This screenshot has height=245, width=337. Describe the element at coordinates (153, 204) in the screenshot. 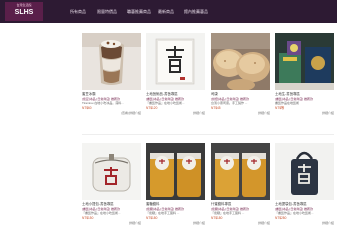

I see `product-title: 蜜糖醬料` at that location.